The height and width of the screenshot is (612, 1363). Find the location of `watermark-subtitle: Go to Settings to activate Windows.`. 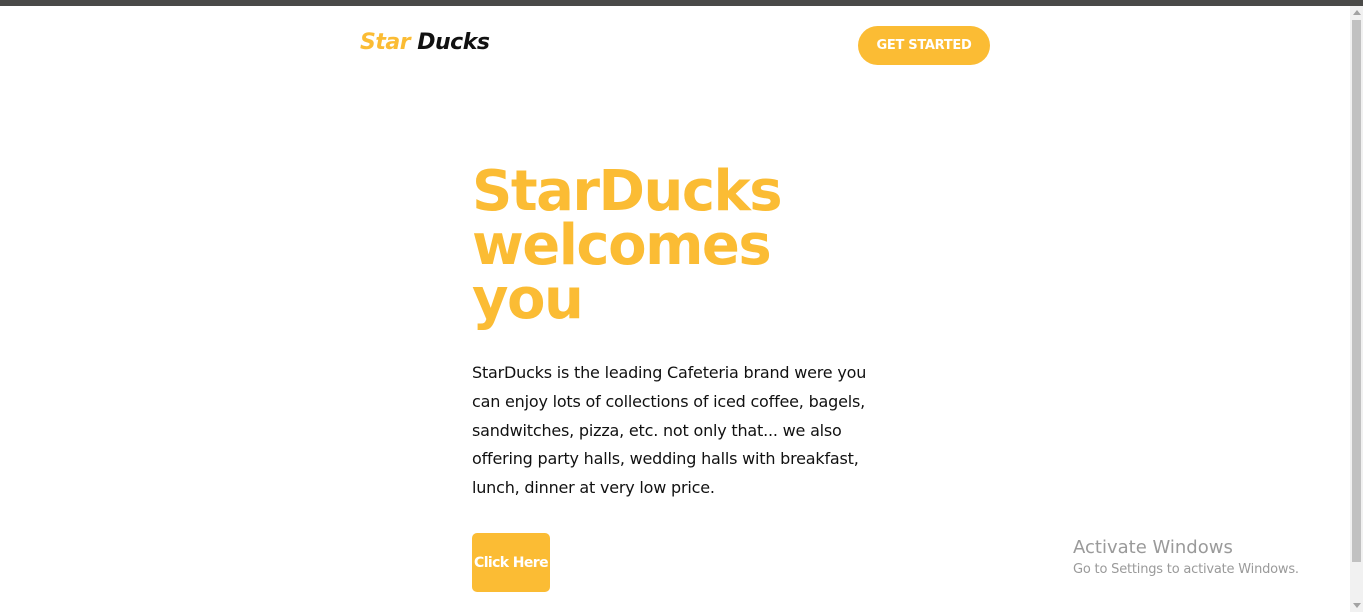

watermark-subtitle: Go to Settings to activate Windows. is located at coordinates (1186, 569).